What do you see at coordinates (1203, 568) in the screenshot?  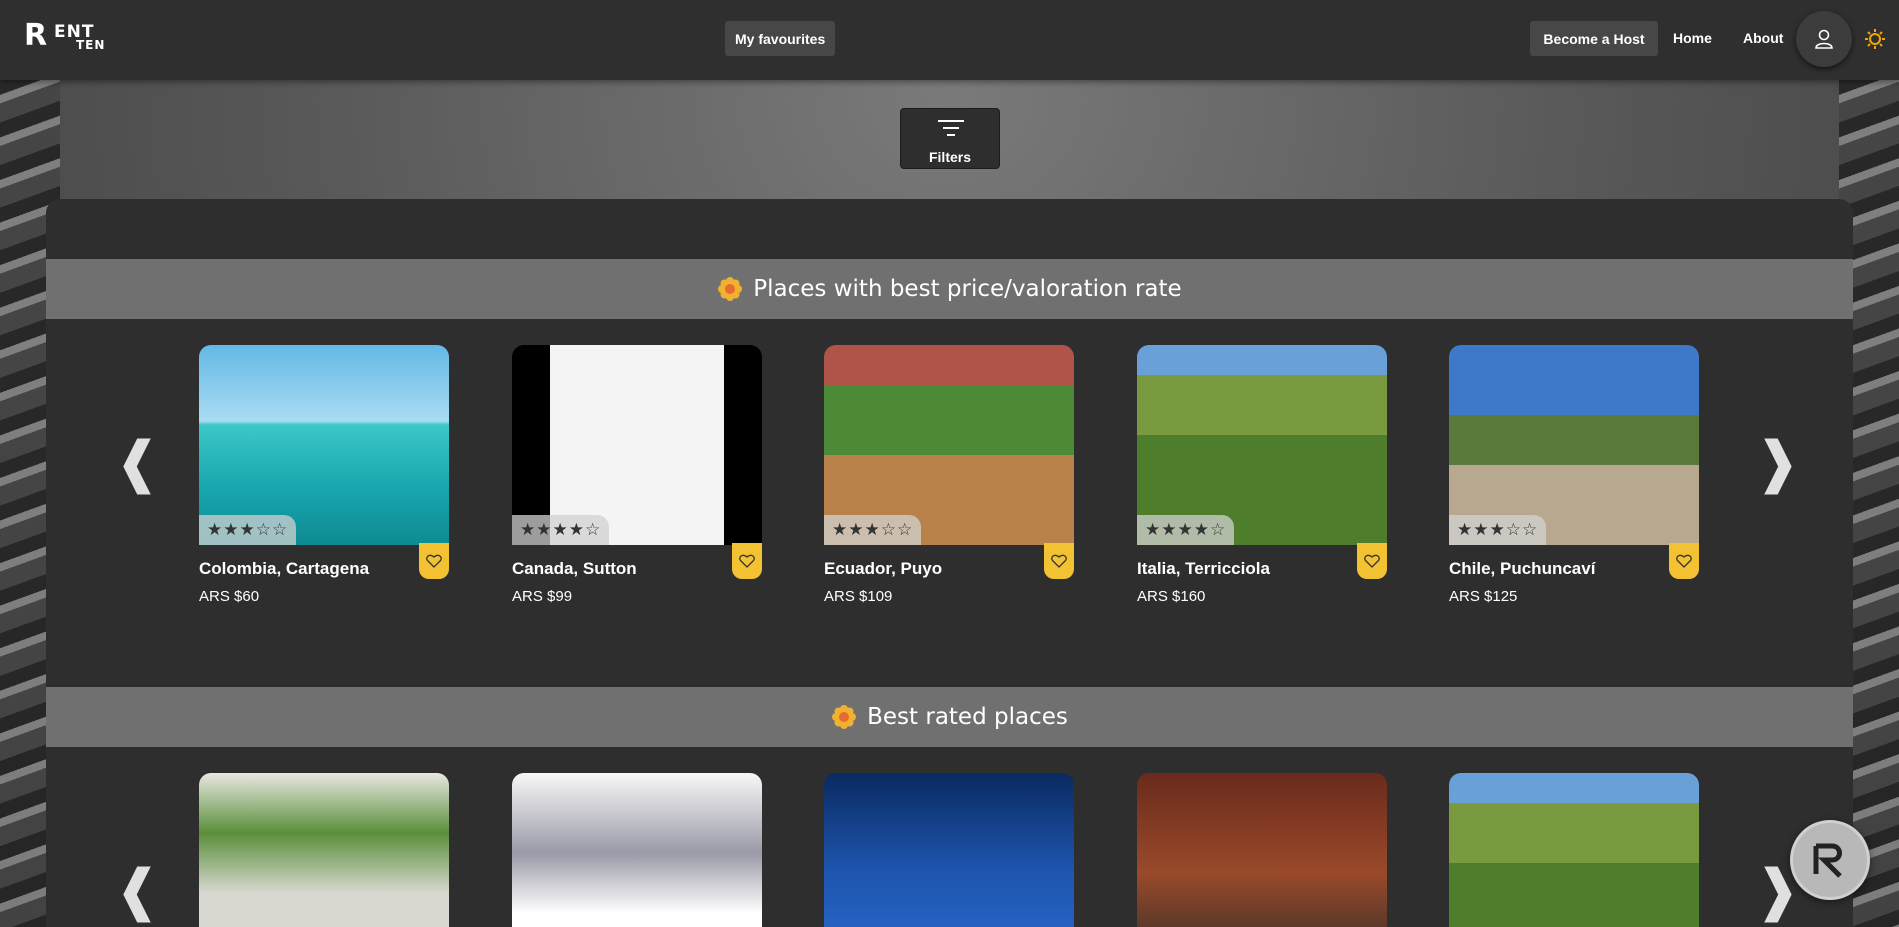 I see `listing-name: Italia, Terricciola` at bounding box center [1203, 568].